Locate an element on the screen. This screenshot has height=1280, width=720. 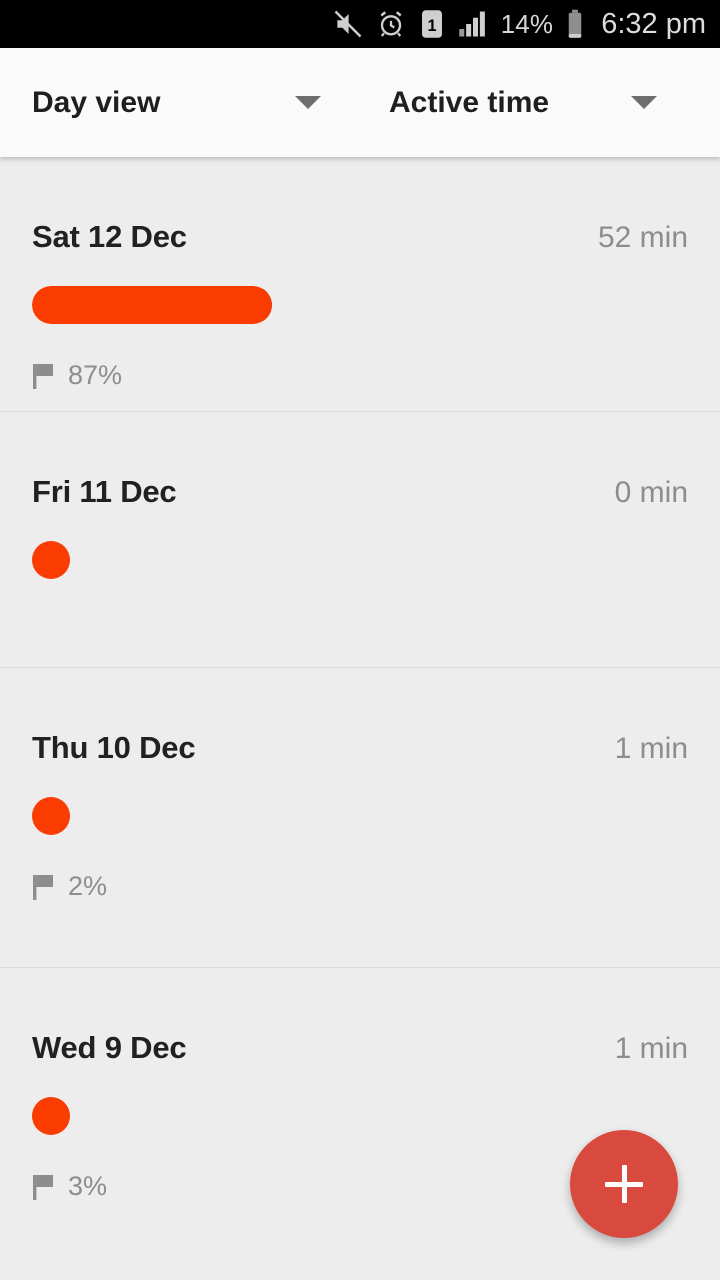
sim1-icon: 1 is located at coordinates (432, 24).